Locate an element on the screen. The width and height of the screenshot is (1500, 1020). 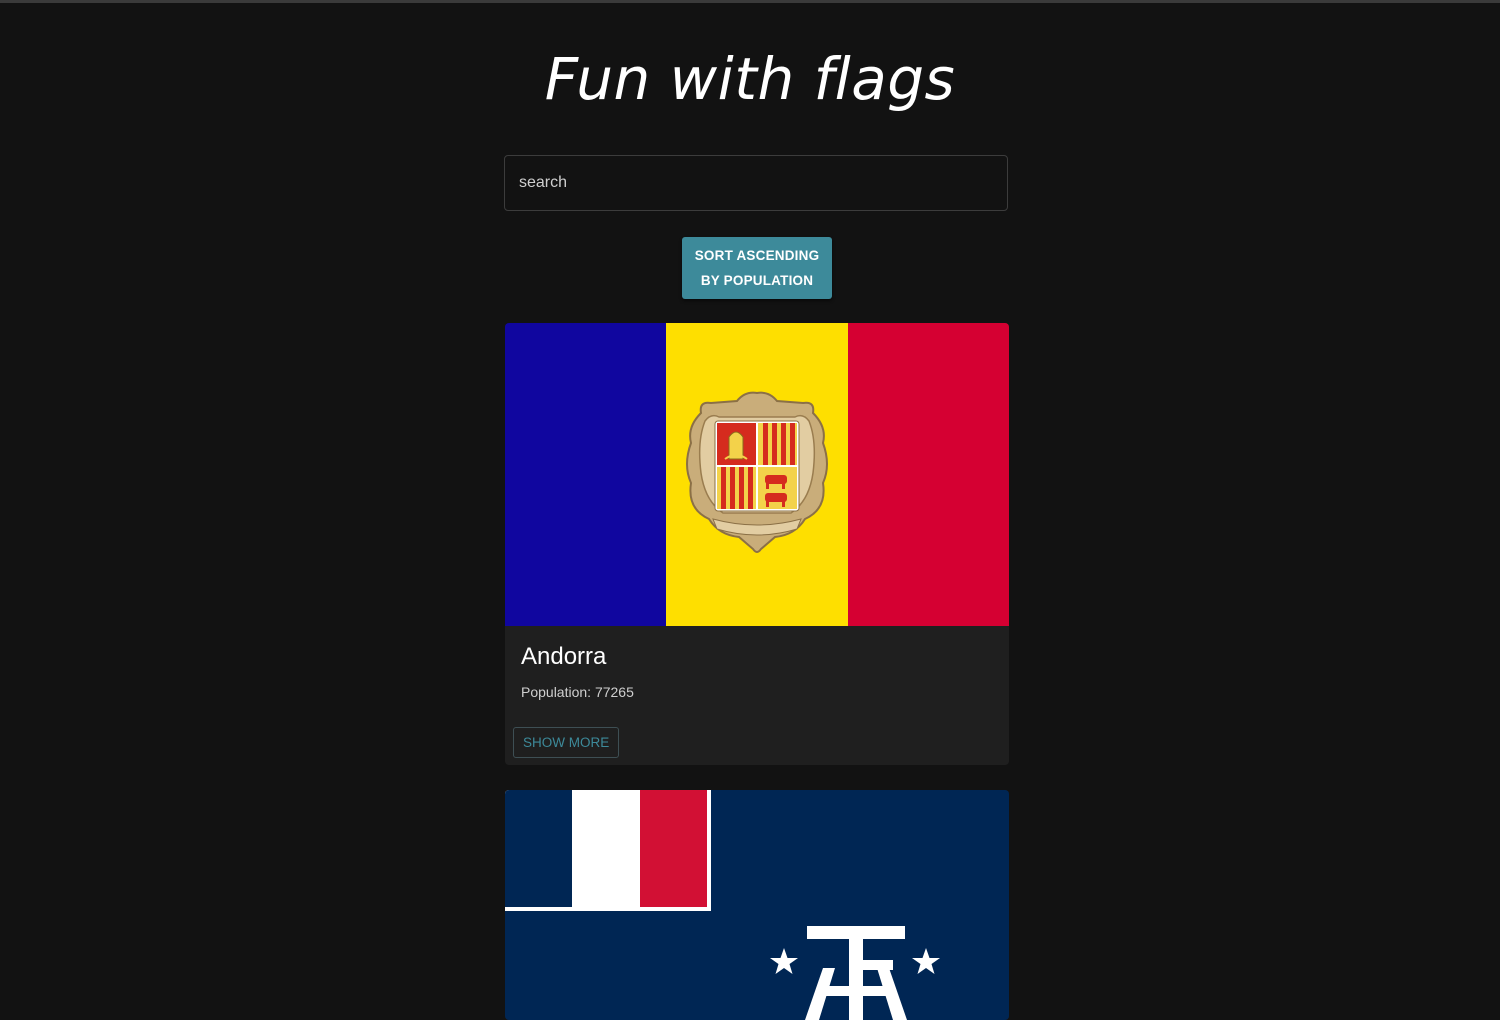
search-input is located at coordinates (756, 183).